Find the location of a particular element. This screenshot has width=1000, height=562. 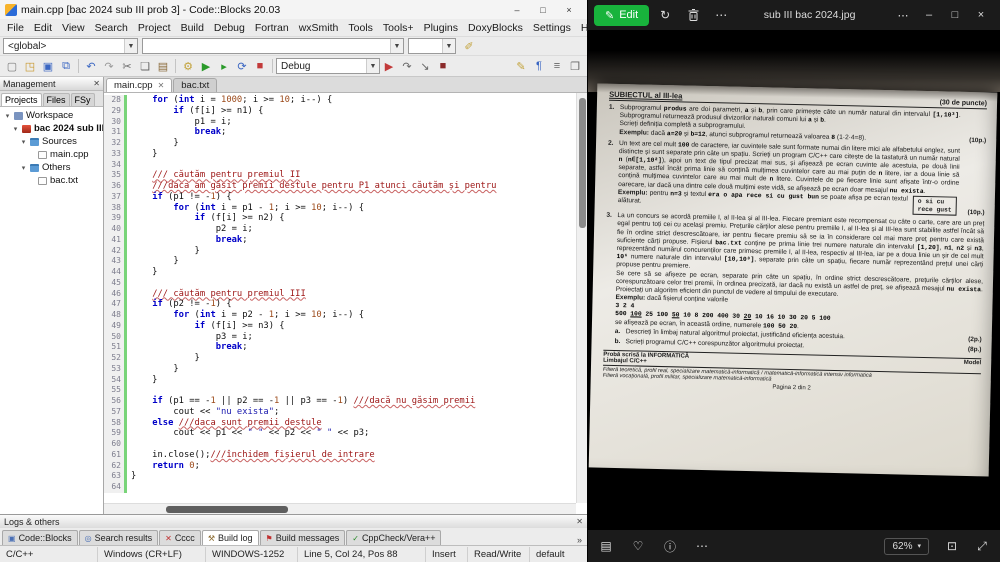

tree-item-bac-txt: bac.txt is located at coordinates (51, 180).